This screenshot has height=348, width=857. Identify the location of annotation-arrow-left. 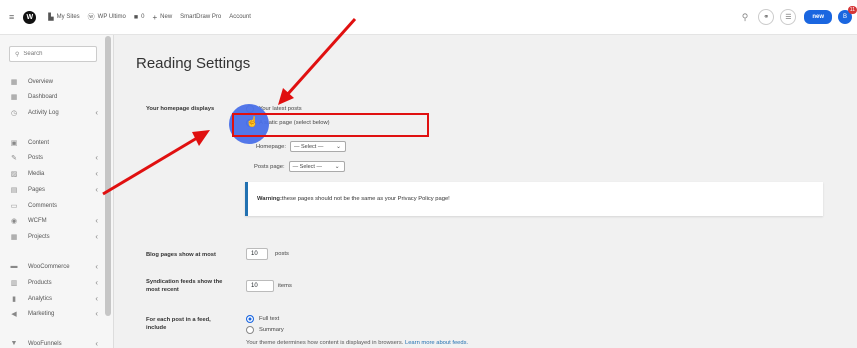
(150, 166).